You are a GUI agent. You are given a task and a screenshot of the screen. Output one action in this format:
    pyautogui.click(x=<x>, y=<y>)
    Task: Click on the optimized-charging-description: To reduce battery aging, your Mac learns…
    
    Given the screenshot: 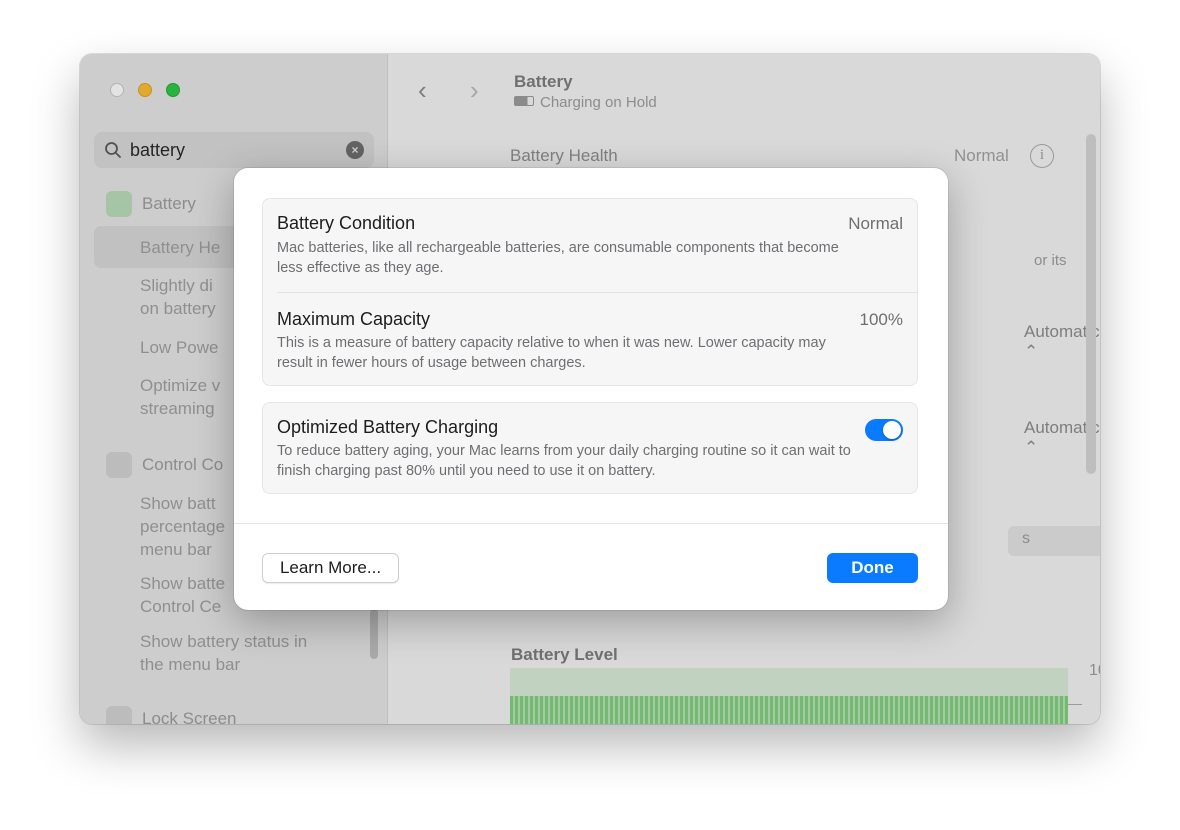 What is the action you would take?
    pyautogui.click(x=564, y=461)
    